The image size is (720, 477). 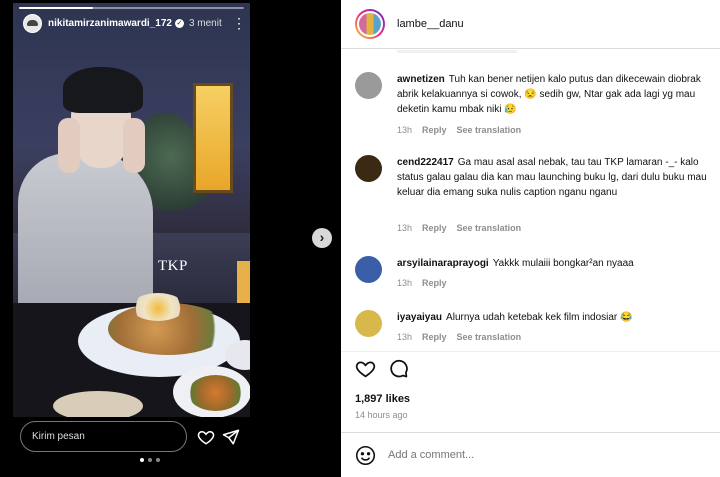 I want to click on comment-meta: 13h Reply, so click(x=422, y=283).